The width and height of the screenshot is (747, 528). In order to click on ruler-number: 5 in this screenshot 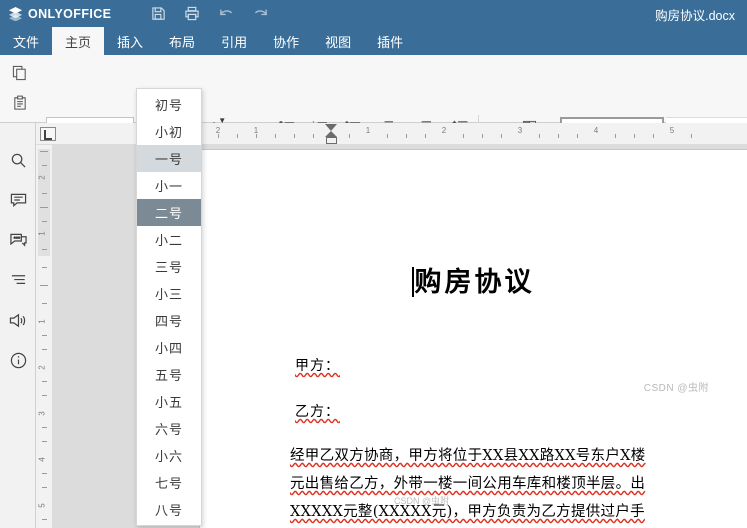, I will do `click(672, 130)`.